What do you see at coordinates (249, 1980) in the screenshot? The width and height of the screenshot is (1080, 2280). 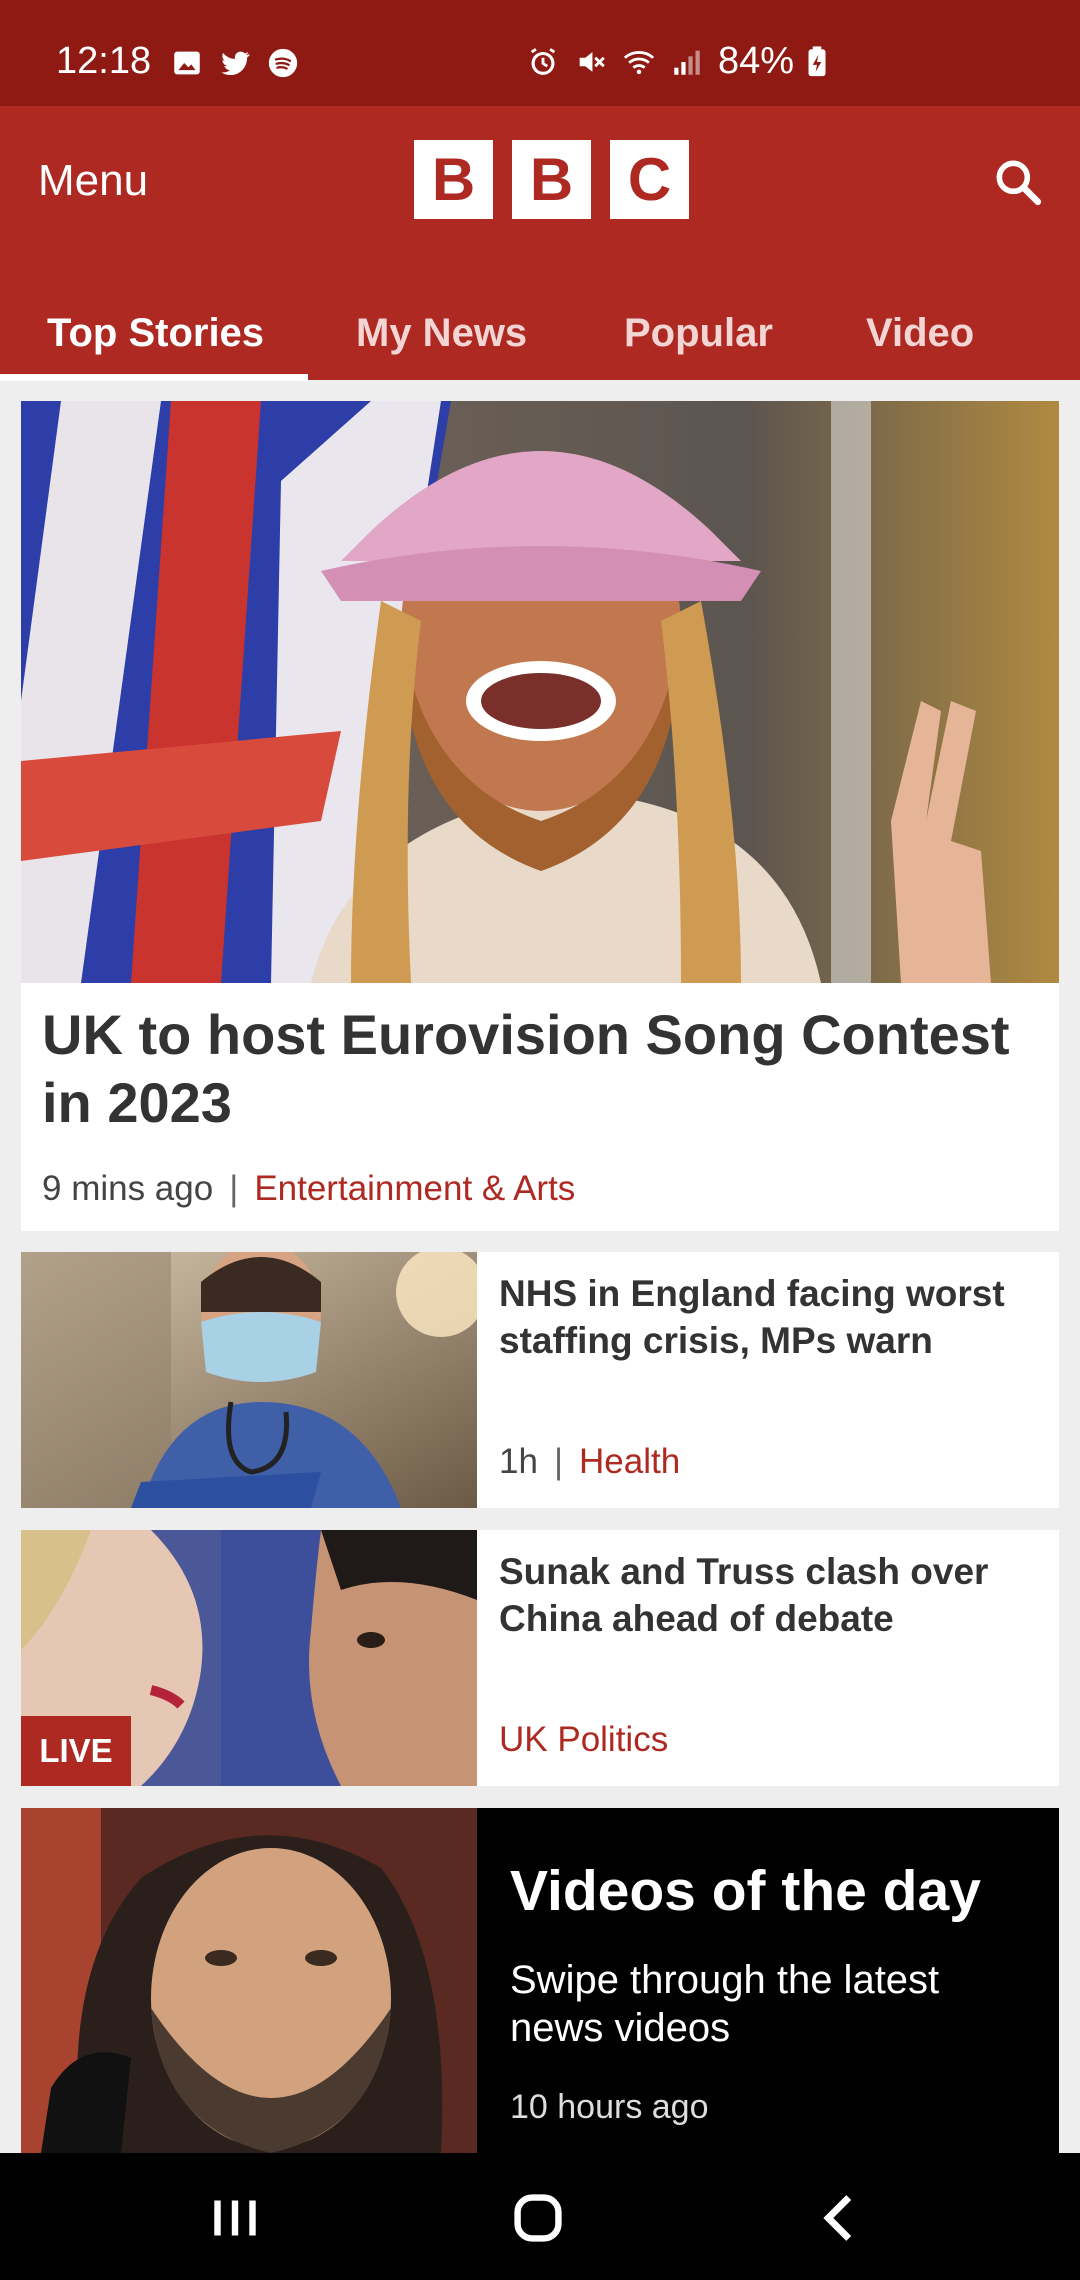 I see `video-thumbnail` at bounding box center [249, 1980].